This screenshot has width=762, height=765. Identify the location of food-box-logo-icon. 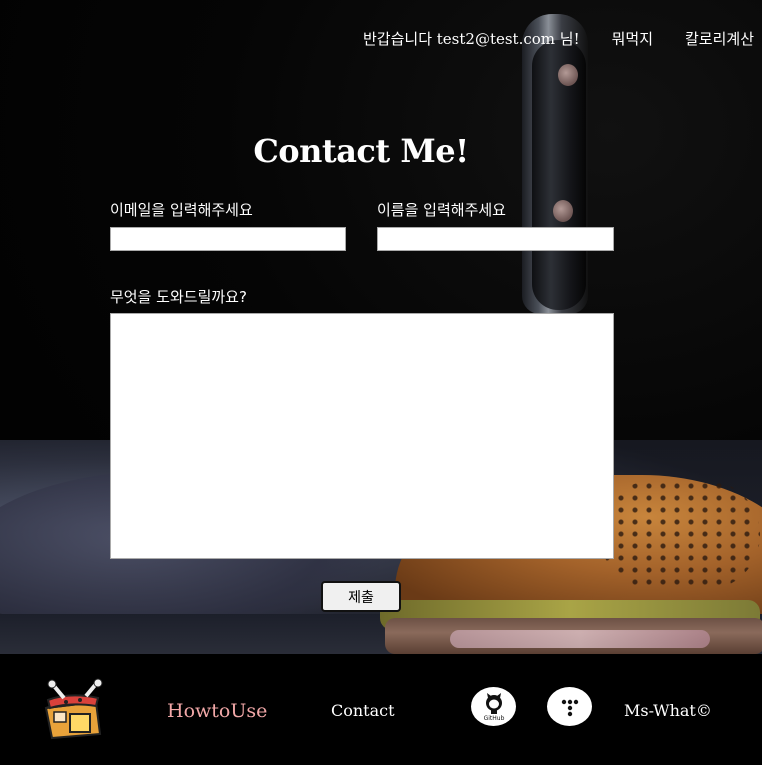
(77, 710).